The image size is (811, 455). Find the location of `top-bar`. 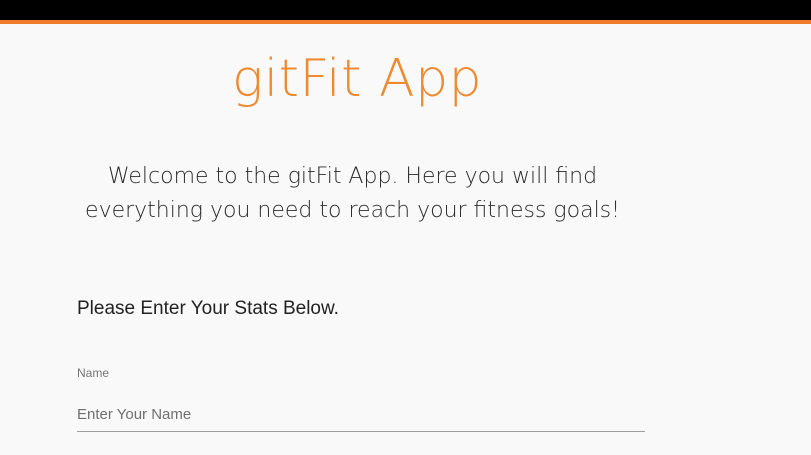

top-bar is located at coordinates (405, 10).